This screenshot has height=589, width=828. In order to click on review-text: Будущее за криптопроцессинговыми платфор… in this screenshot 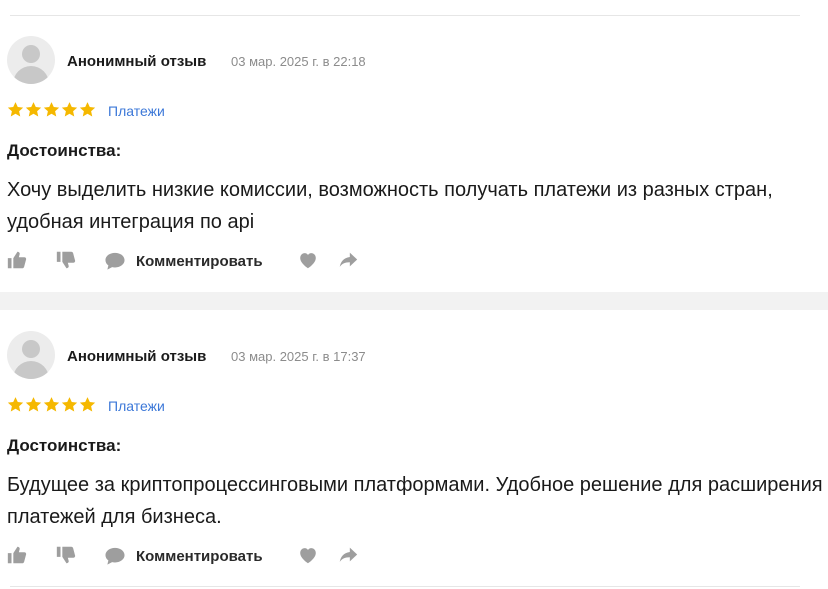, I will do `click(415, 501)`.